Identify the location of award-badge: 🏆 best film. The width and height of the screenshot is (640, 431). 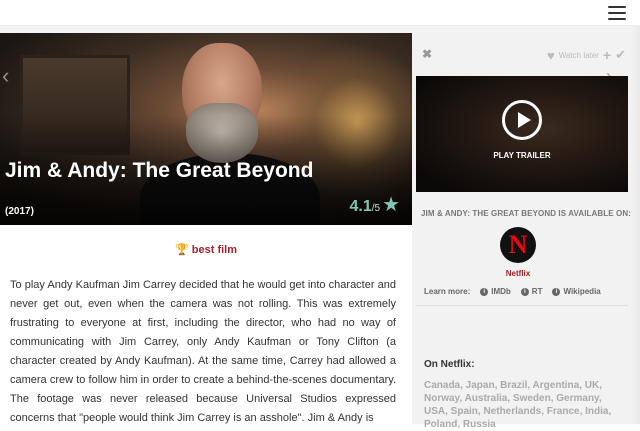
(206, 249).